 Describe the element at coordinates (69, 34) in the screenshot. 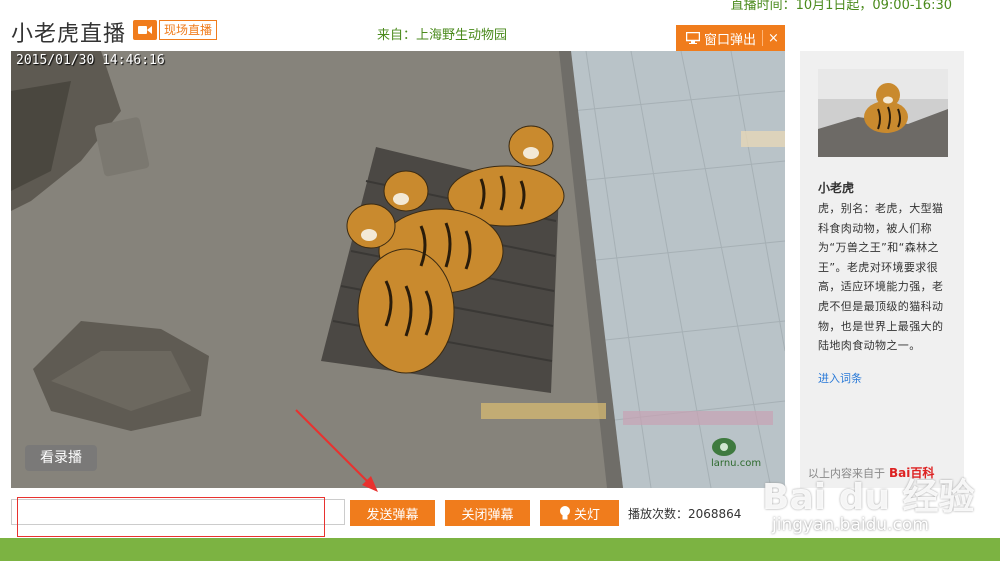

I see `page-title: 小老虎直播` at that location.